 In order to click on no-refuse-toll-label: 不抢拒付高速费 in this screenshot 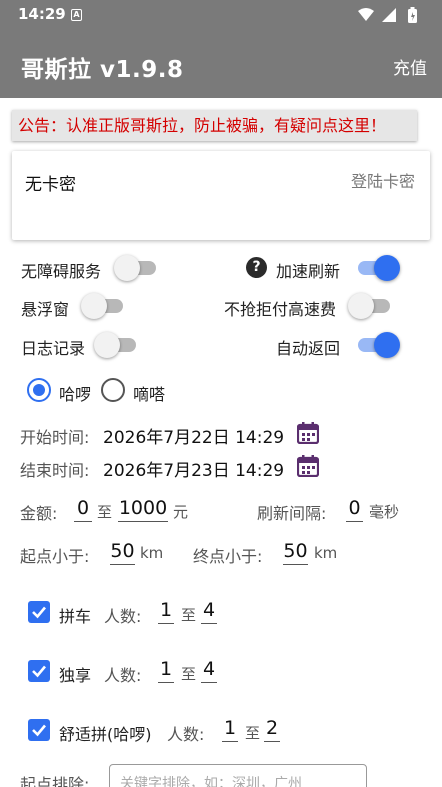, I will do `click(280, 309)`.